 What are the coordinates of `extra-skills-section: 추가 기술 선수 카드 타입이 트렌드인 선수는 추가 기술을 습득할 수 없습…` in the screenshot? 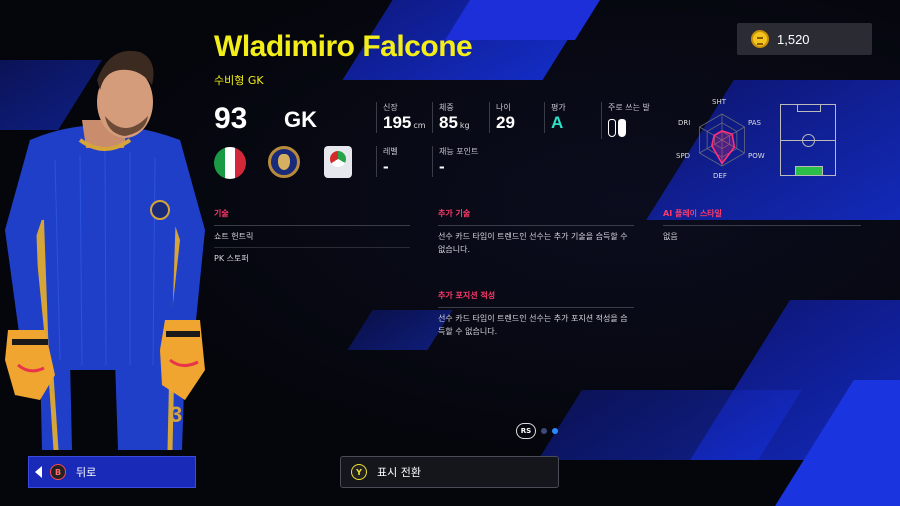 It's located at (536, 232).